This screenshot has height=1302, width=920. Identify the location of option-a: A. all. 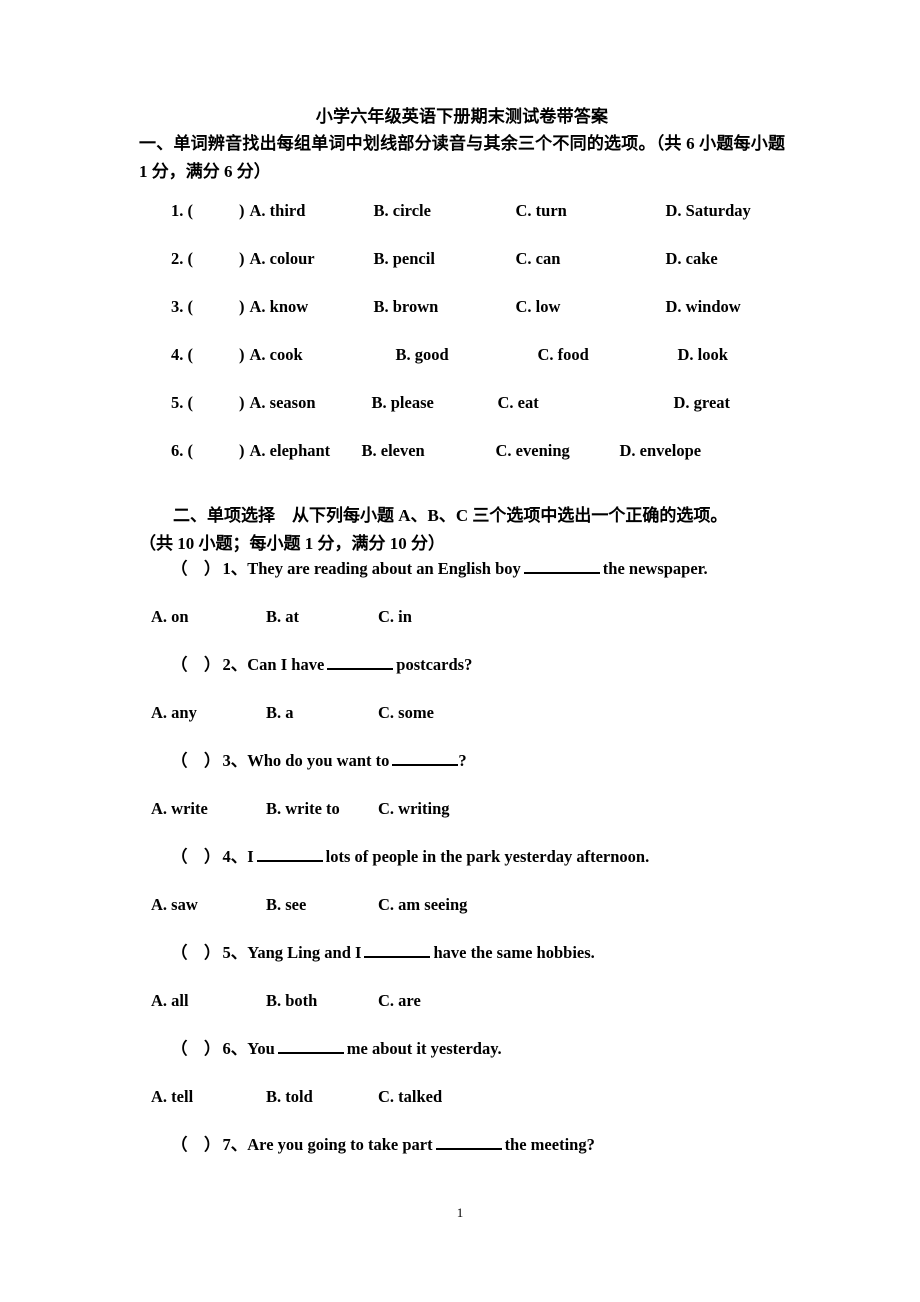
(208, 1014).